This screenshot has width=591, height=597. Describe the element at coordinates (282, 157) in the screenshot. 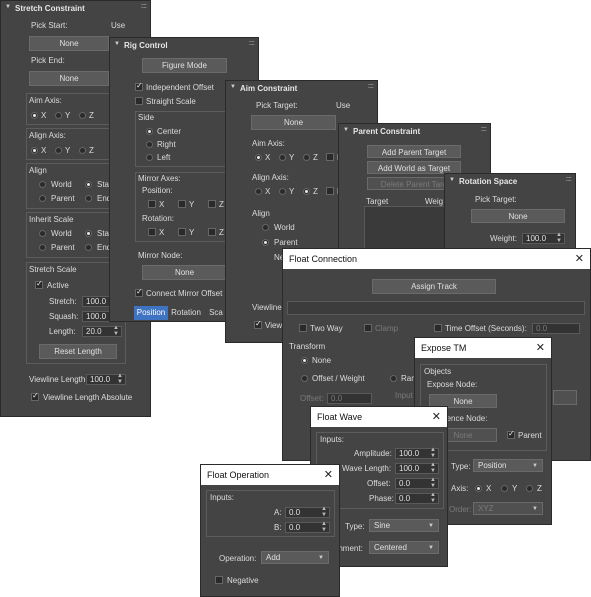

I see `aim-y-radio` at that location.